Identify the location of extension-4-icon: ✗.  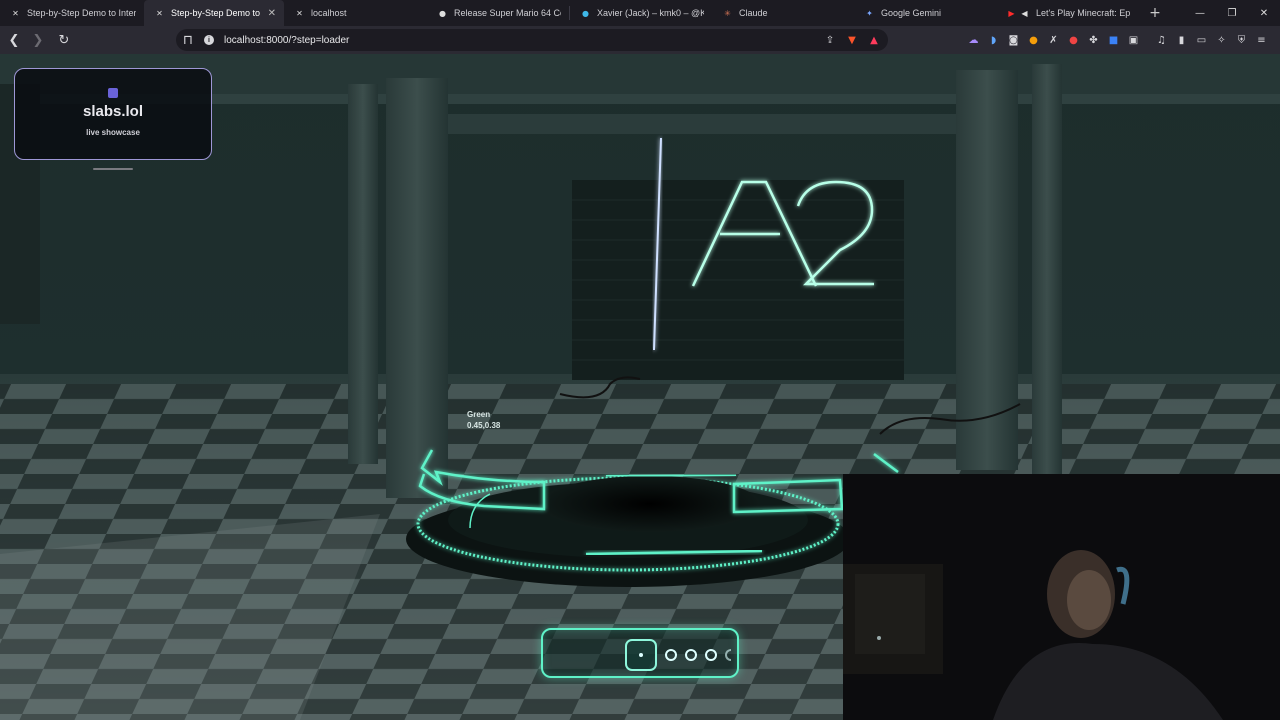
(1053, 40).